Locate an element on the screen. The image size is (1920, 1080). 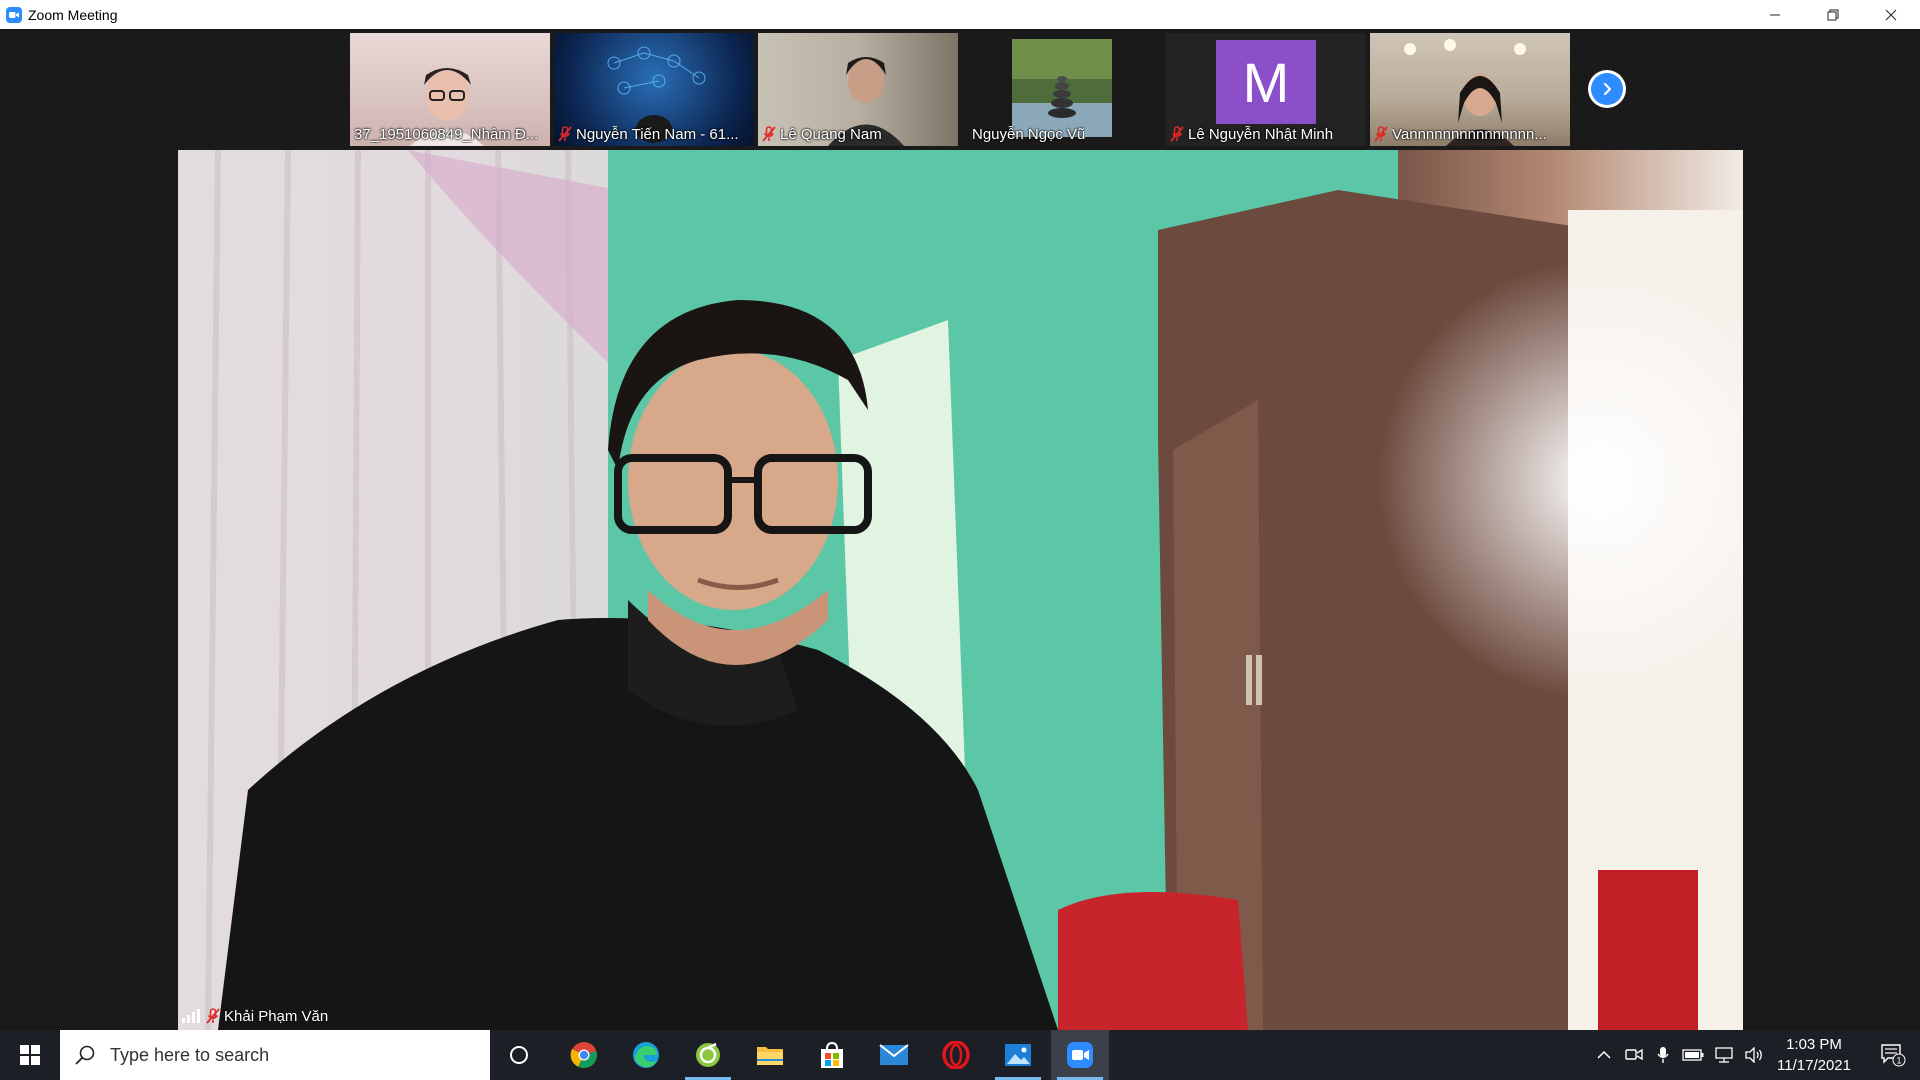
signal-bars-icon is located at coordinates (191, 1016).